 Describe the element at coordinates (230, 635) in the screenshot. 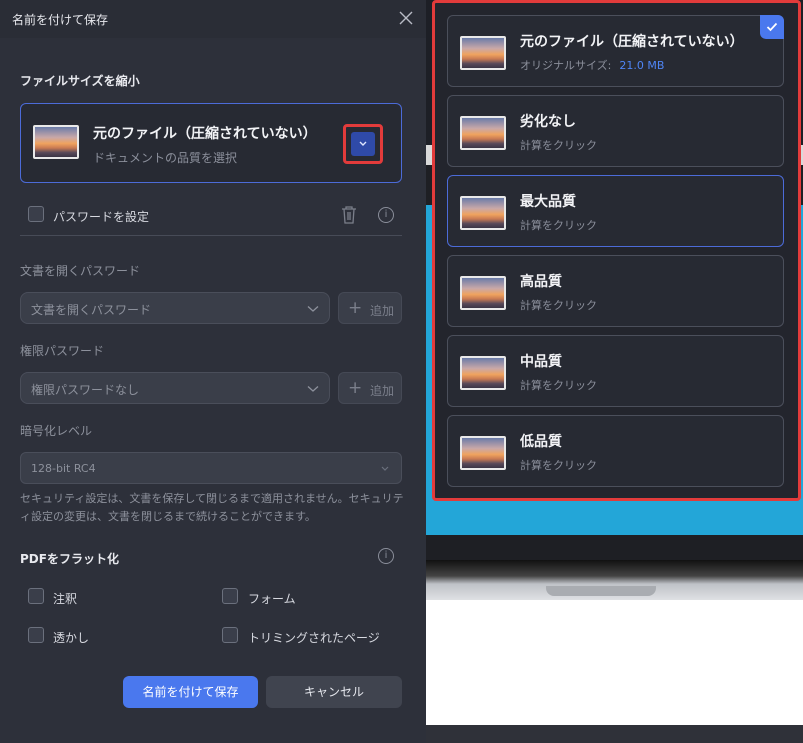

I see `flatten-cropped-pages-checkbox` at that location.